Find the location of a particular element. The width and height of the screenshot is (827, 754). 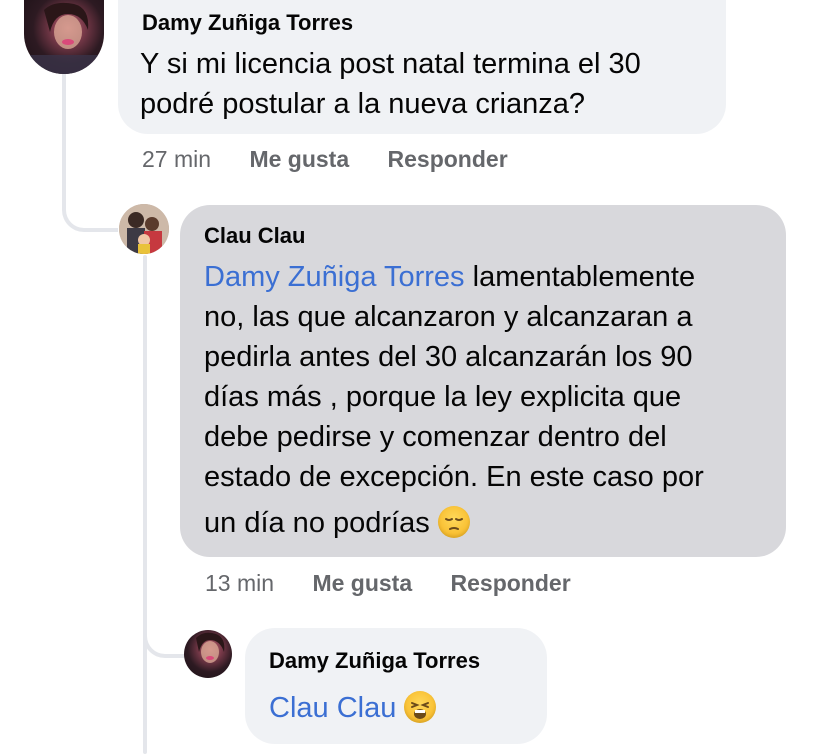

thread-line-reply is located at coordinates (145, 504).